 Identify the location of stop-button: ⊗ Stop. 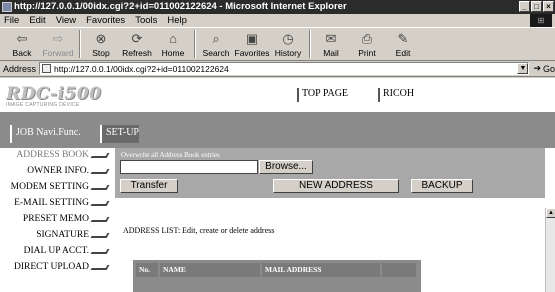
(101, 44).